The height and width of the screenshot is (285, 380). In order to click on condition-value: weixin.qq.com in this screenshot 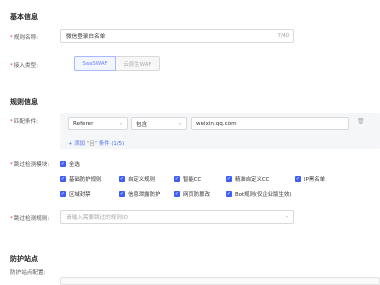, I will do `click(216, 123)`.